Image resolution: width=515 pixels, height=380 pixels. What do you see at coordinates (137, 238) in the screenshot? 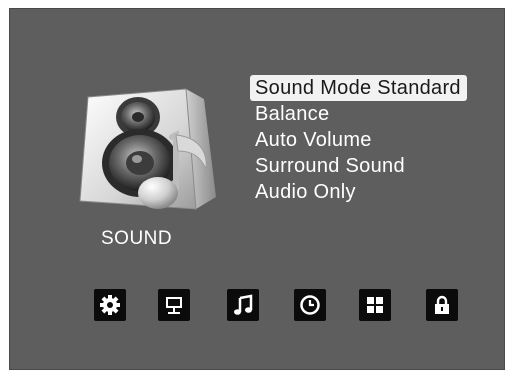
I see `category-label: SOUND` at bounding box center [137, 238].